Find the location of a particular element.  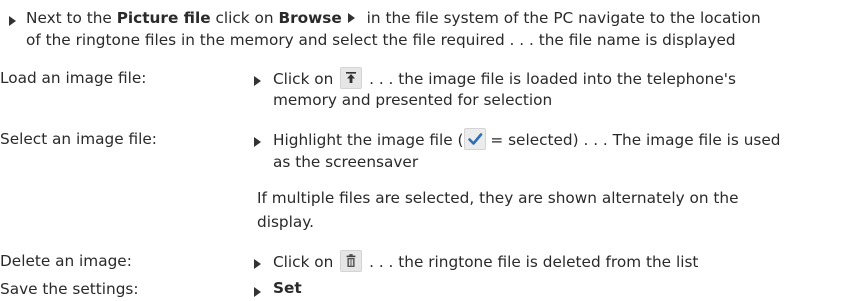

browse-label: Browse is located at coordinates (310, 18).